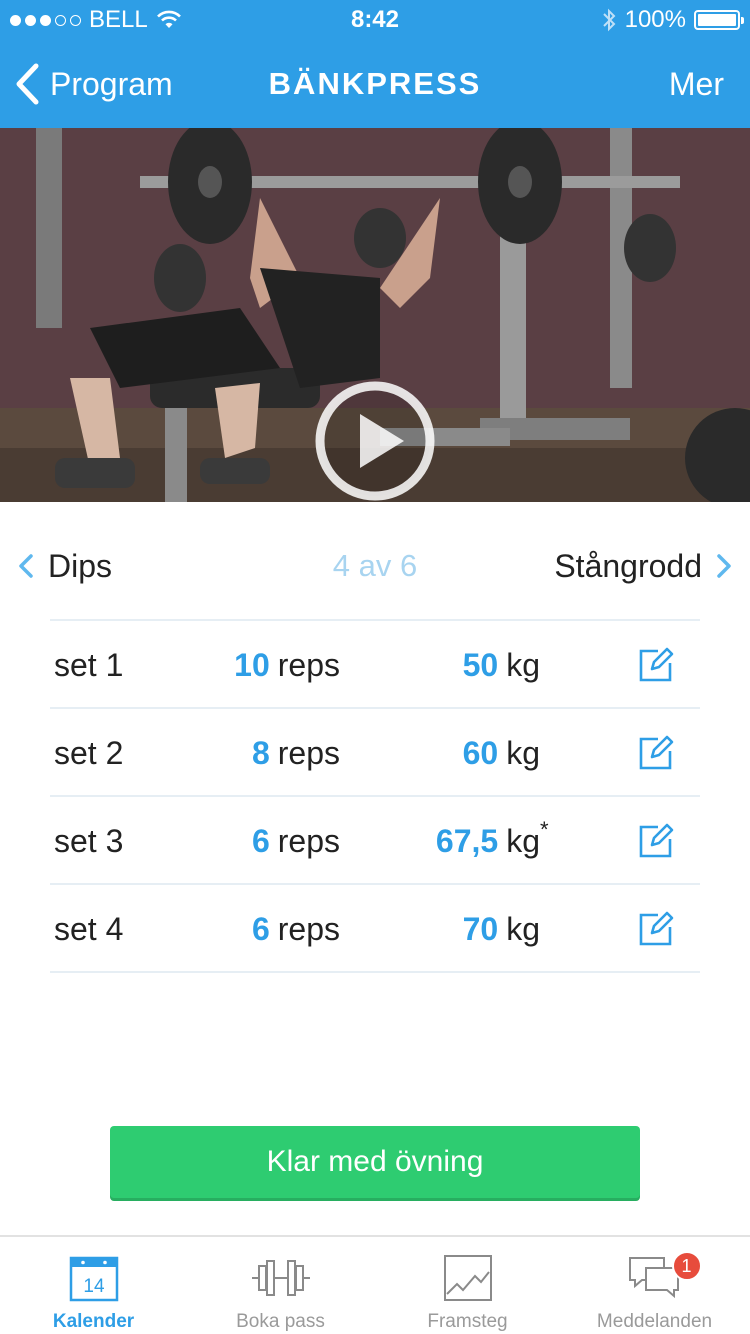 The width and height of the screenshot is (750, 1334). What do you see at coordinates (252, 664) in the screenshot?
I see `reps-value: 10` at bounding box center [252, 664].